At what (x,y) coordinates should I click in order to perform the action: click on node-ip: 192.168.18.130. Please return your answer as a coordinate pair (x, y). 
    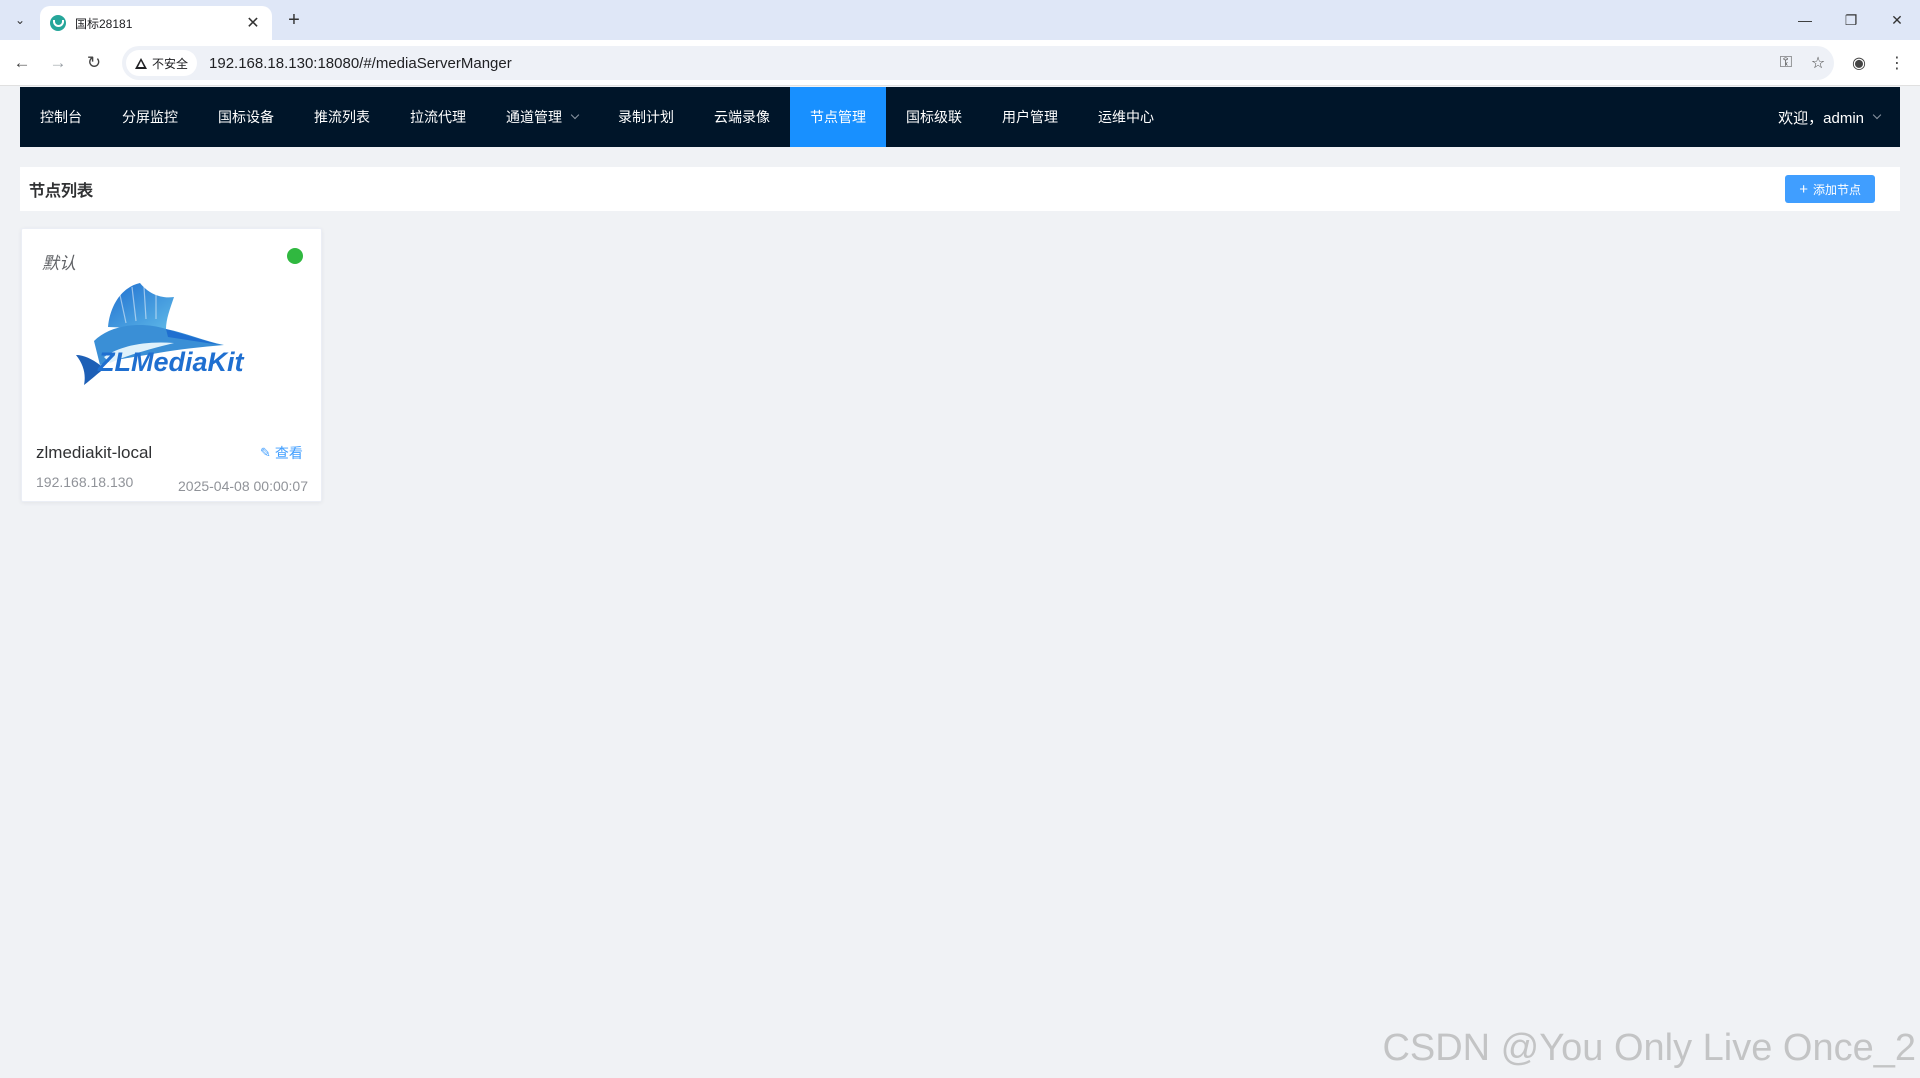
    Looking at the image, I should click on (85, 482).